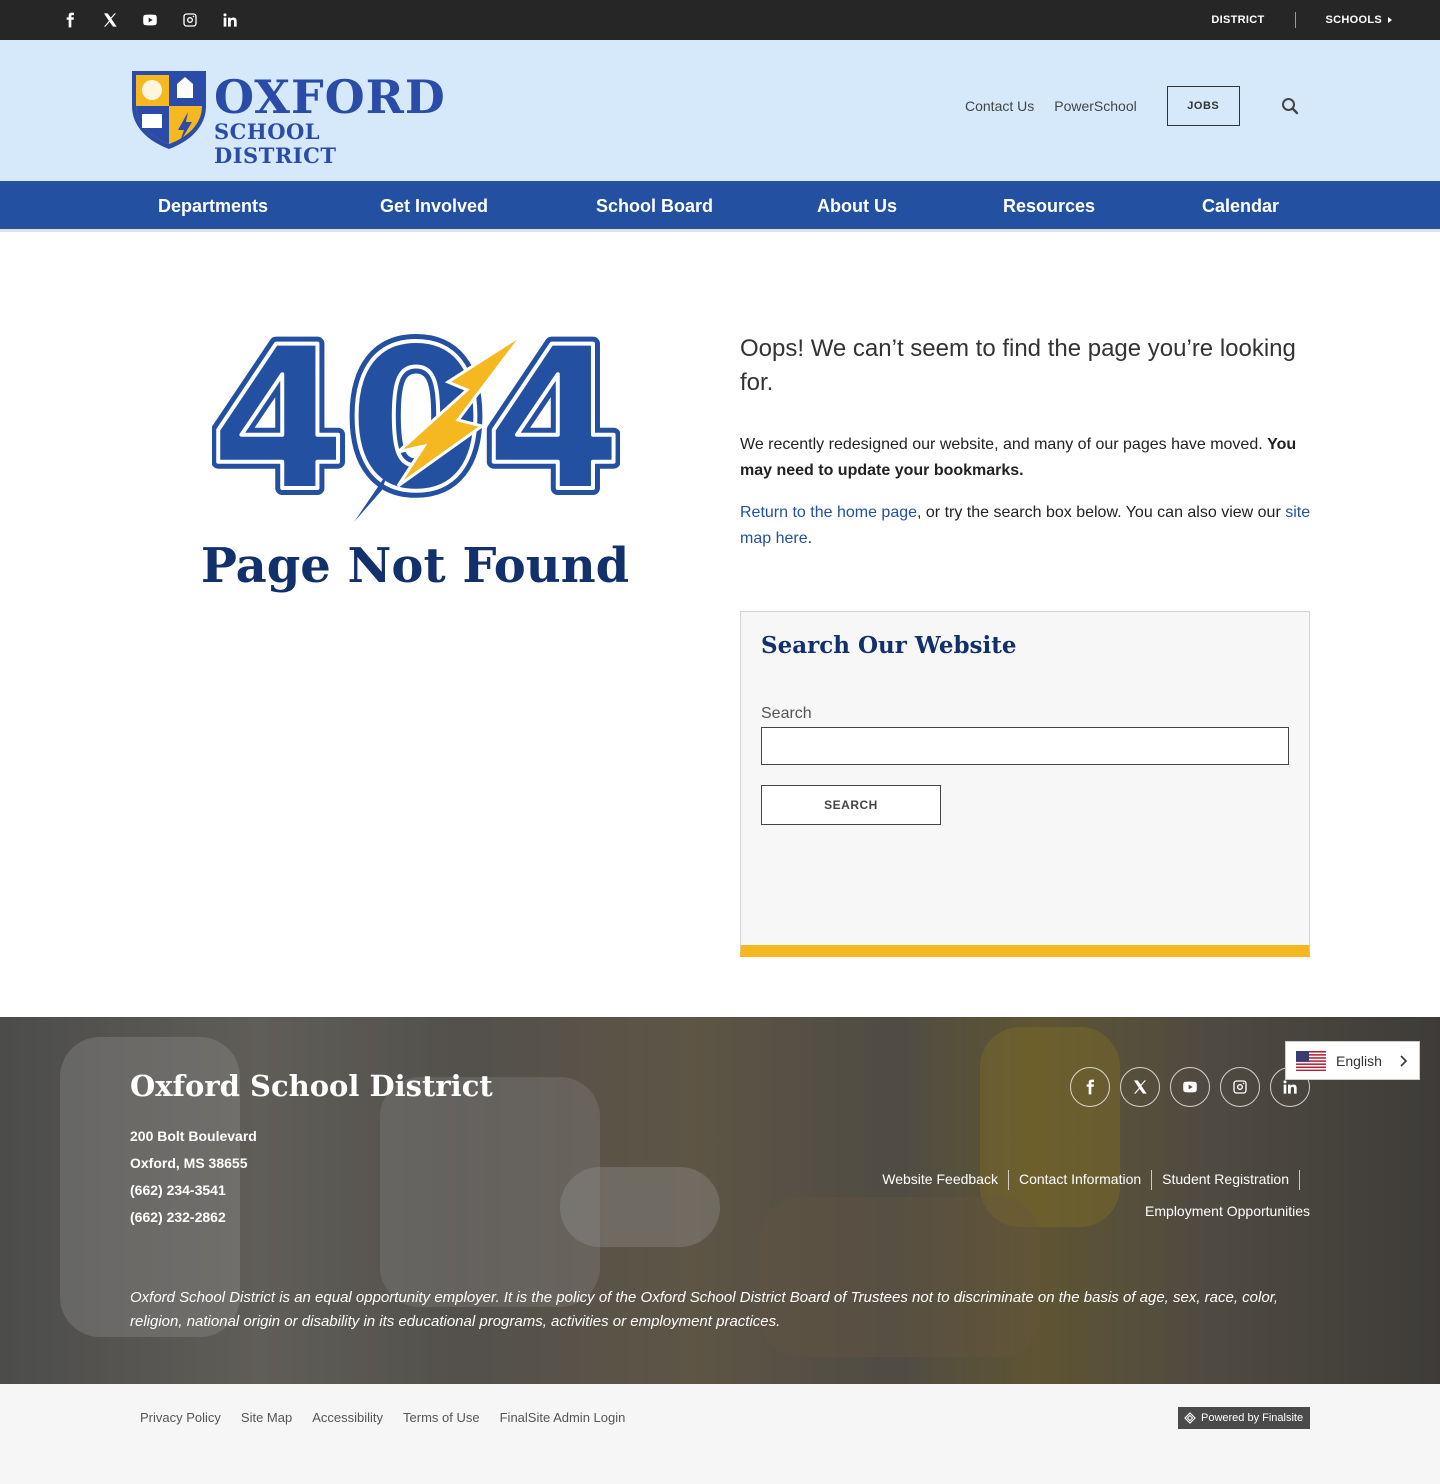 This screenshot has height=1484, width=1440. Describe the element at coordinates (1240, 206) in the screenshot. I see `nav-calendar: Calendar` at that location.